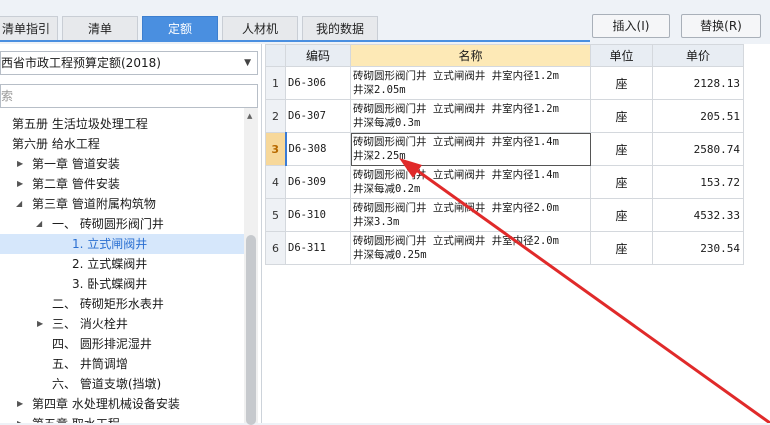 The width and height of the screenshot is (770, 425). Describe the element at coordinates (340, 28) in the screenshot. I see `tab-my-data: 我的数据` at that location.